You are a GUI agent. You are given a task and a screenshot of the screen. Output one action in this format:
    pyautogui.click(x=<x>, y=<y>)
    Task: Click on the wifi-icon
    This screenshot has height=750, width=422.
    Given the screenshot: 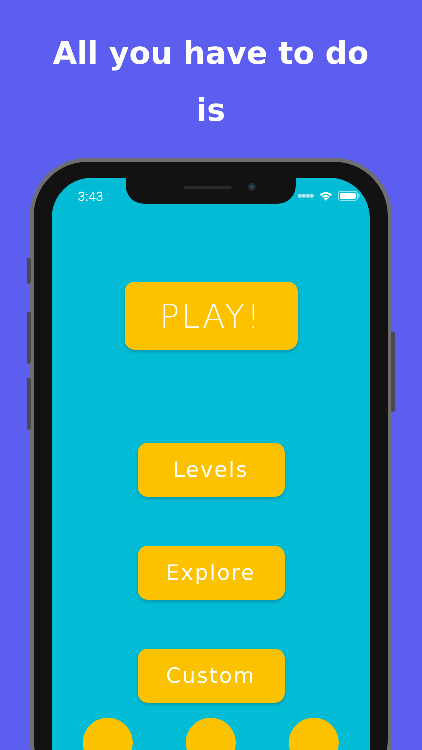 What is the action you would take?
    pyautogui.click(x=326, y=196)
    